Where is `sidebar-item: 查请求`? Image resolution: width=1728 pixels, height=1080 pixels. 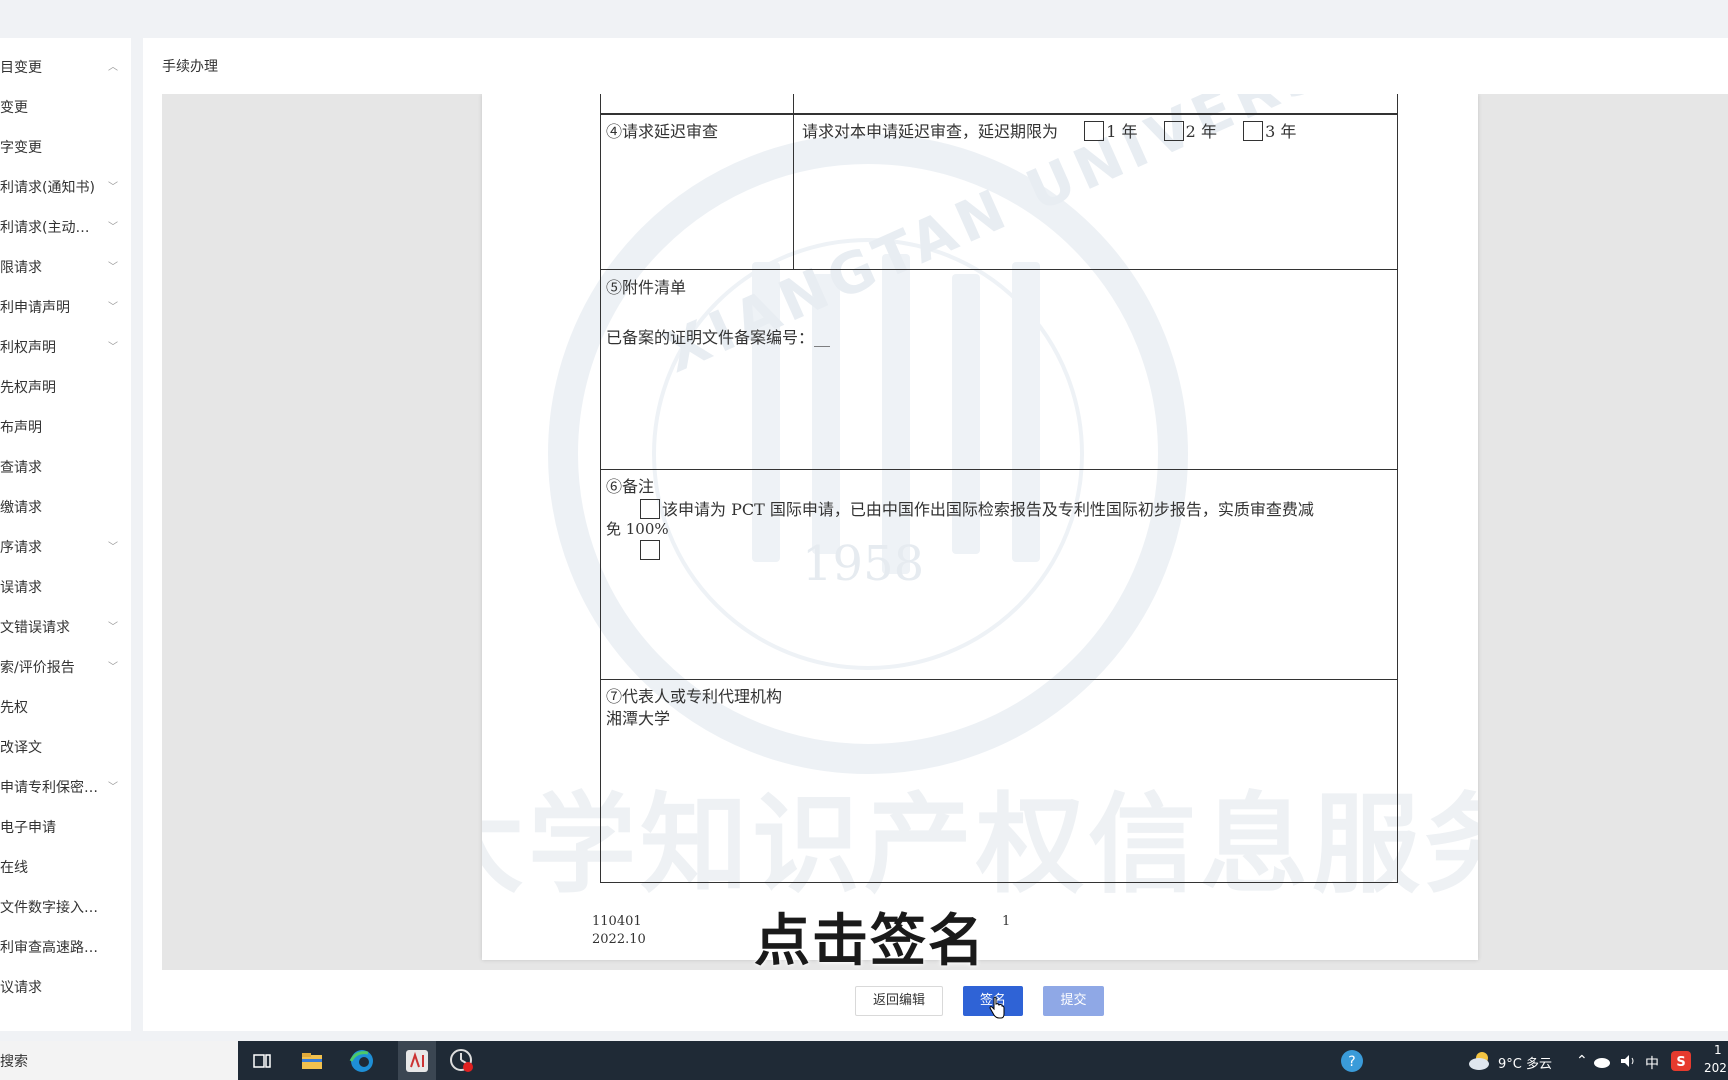 sidebar-item: 查请求 is located at coordinates (65, 468).